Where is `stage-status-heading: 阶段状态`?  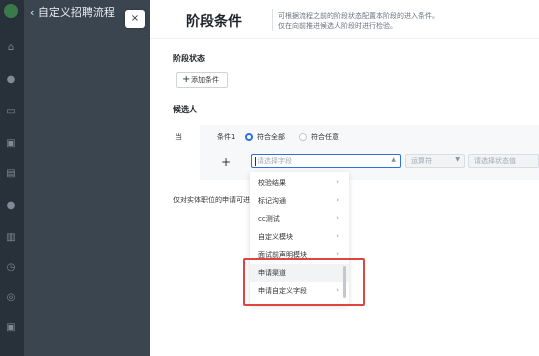 stage-status-heading: 阶段状态 is located at coordinates (189, 58).